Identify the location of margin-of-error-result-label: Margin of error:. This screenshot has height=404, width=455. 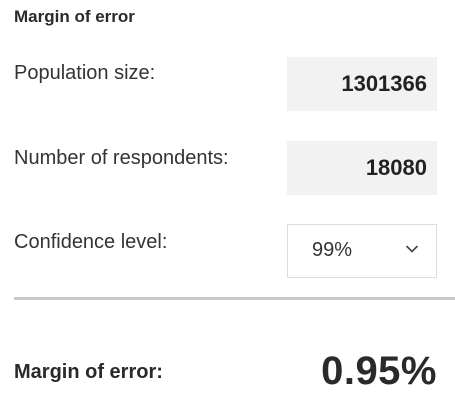
(88, 372).